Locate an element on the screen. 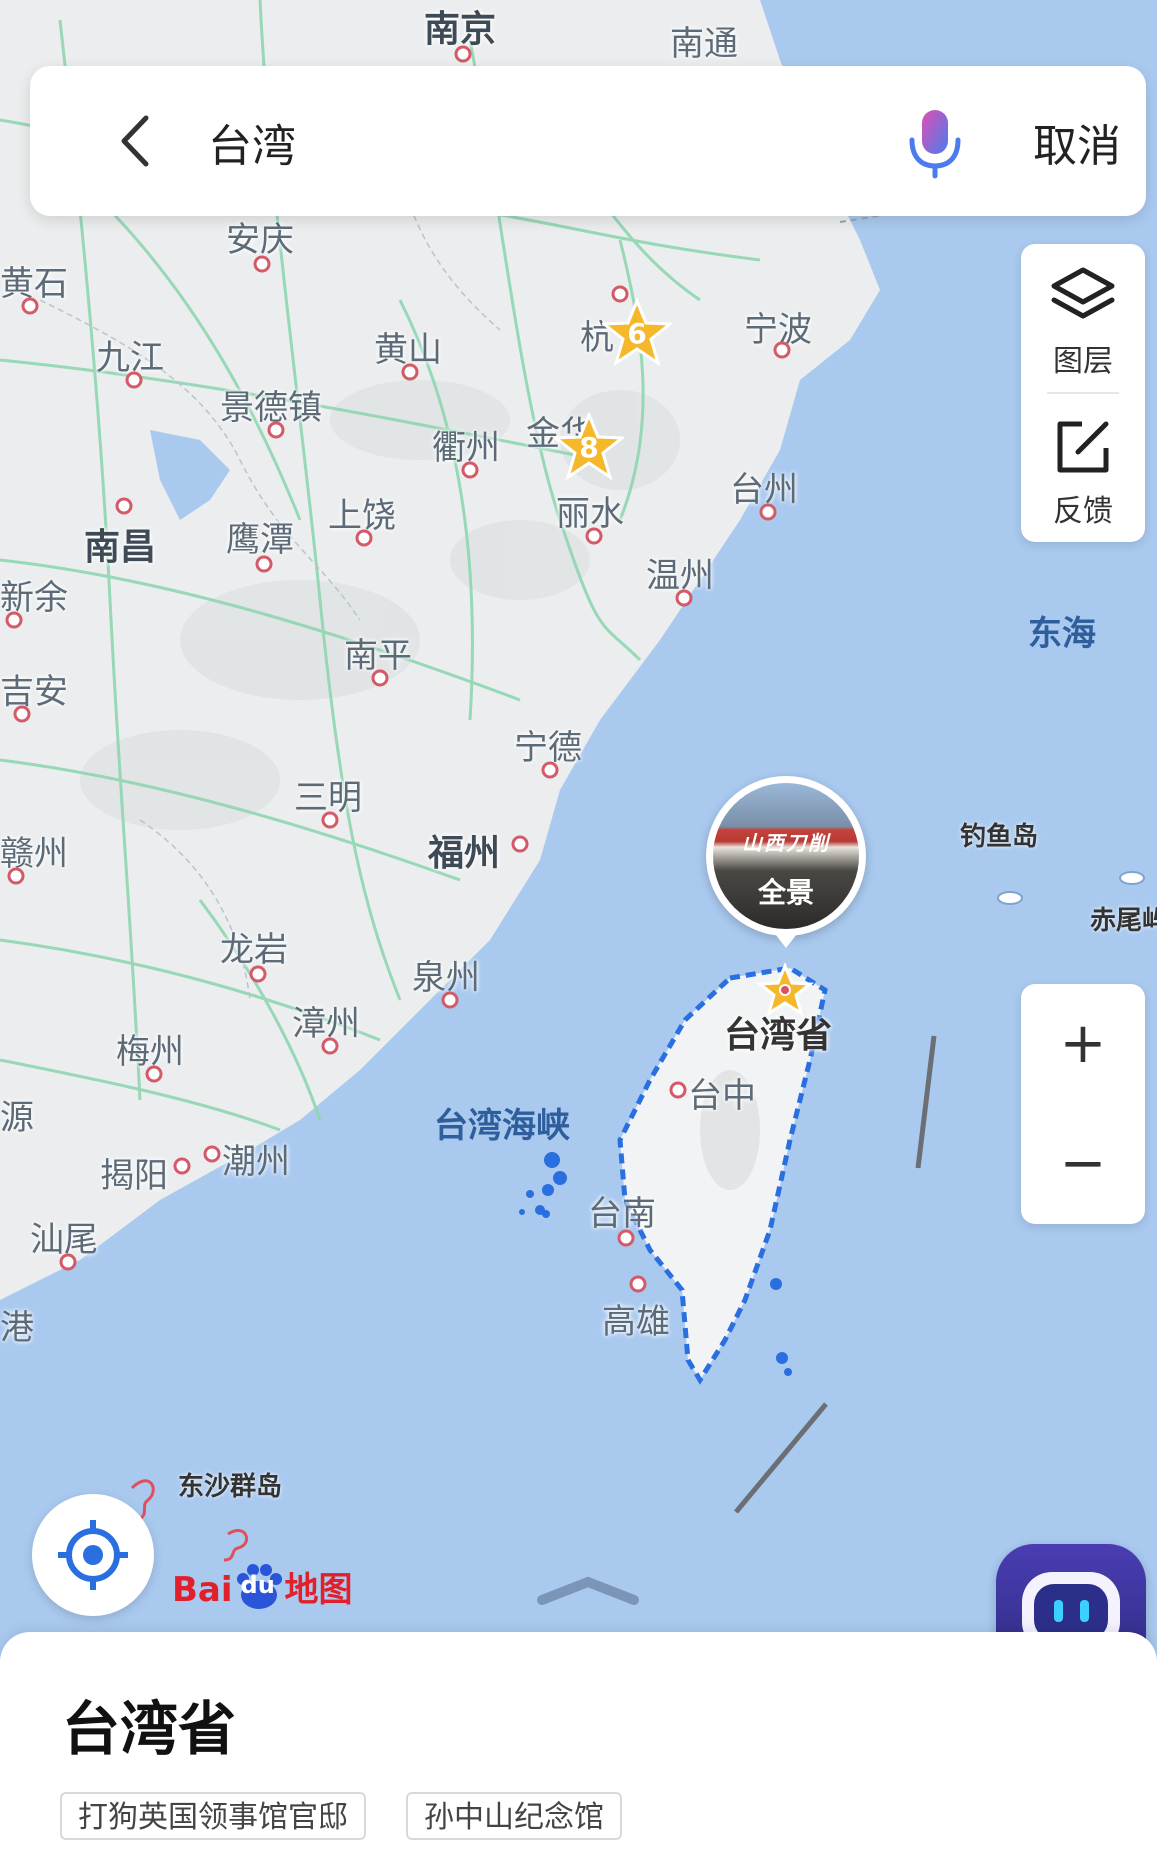 This screenshot has width=1157, height=1858. search-input: 台湾 is located at coordinates (252, 142).